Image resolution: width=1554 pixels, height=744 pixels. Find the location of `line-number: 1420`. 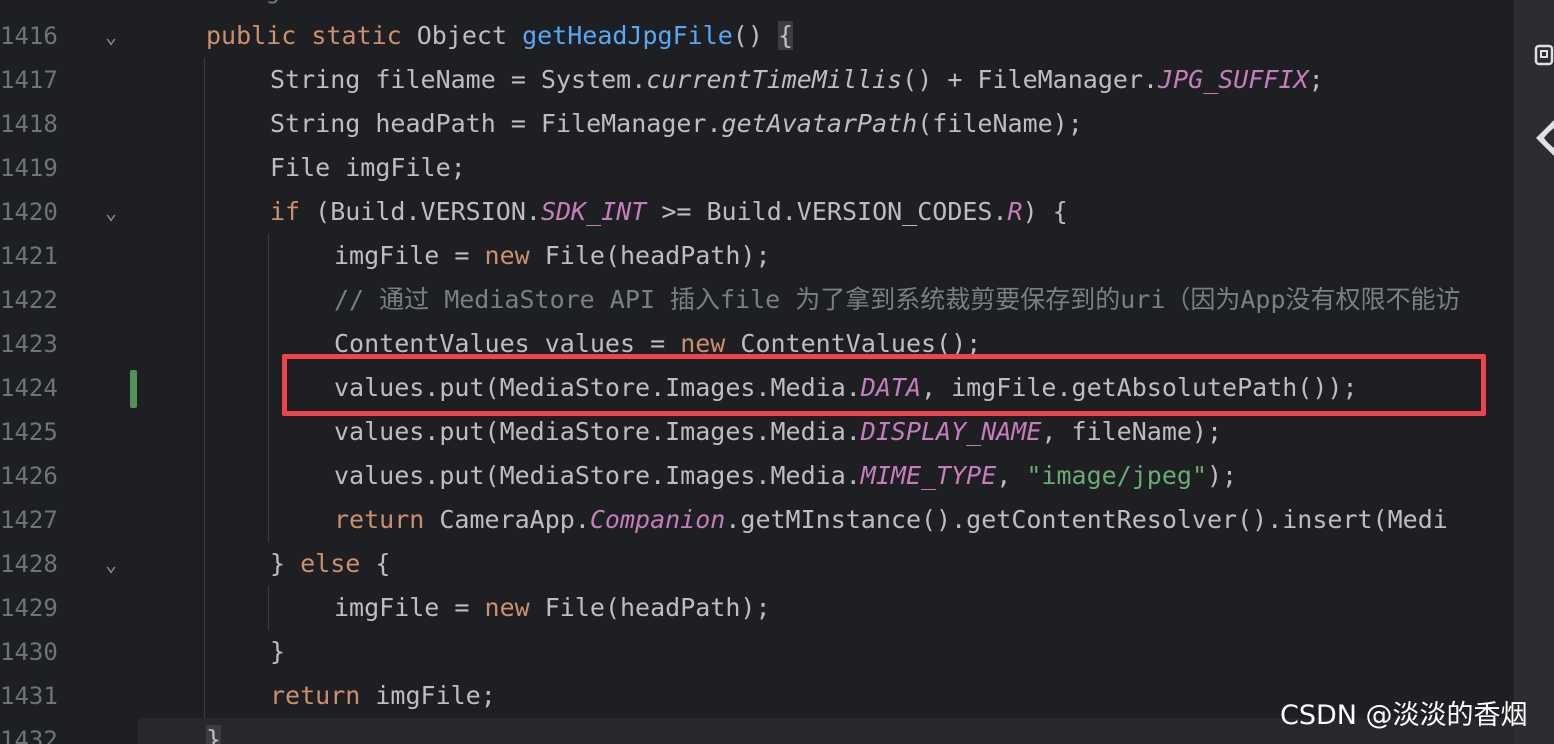

line-number: 1420 is located at coordinates (29, 212).